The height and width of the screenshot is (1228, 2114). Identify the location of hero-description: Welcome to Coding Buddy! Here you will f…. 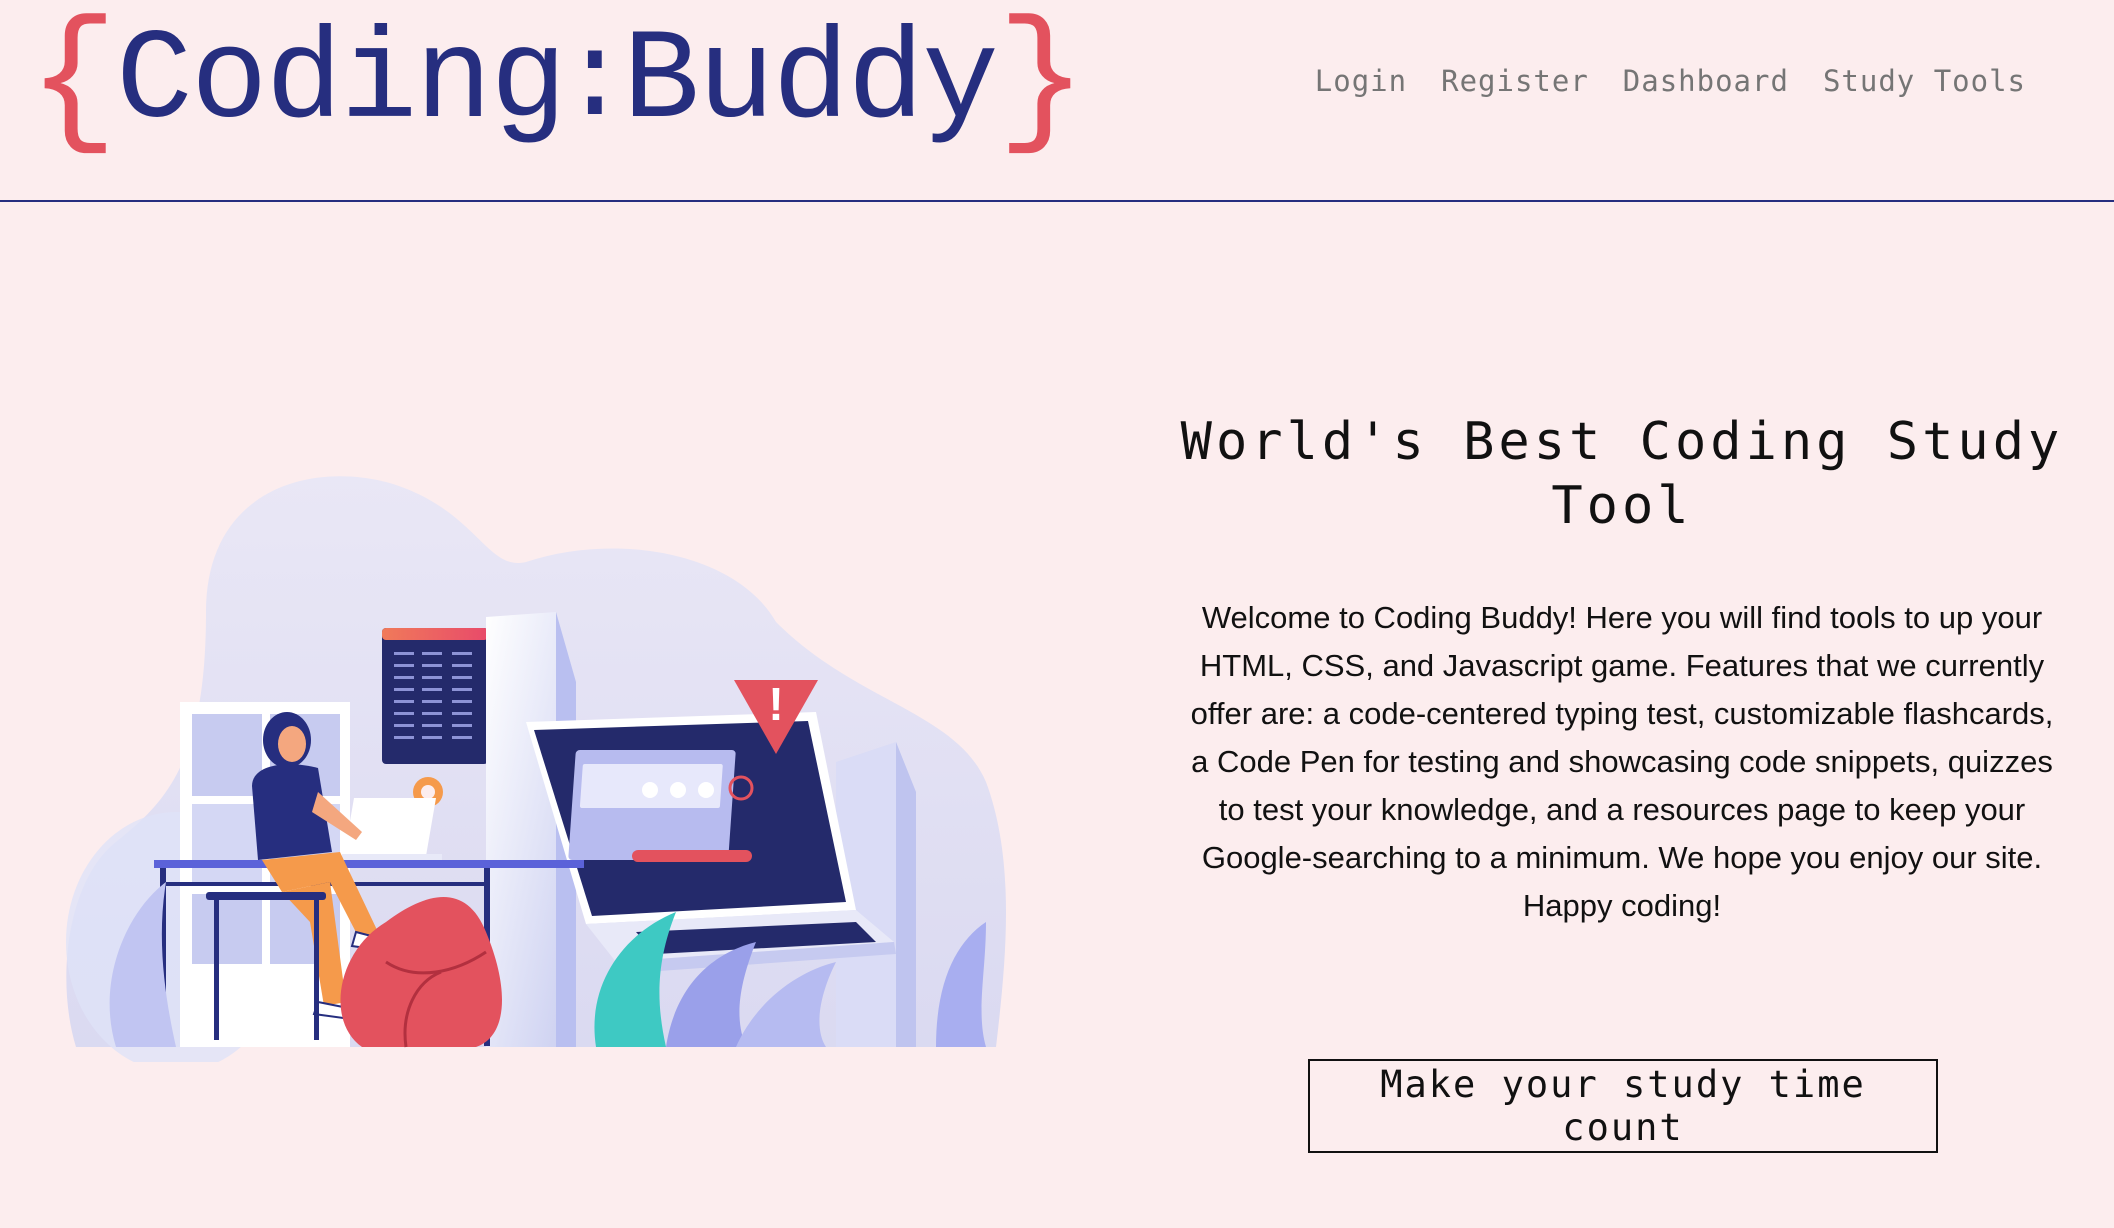
(1622, 761).